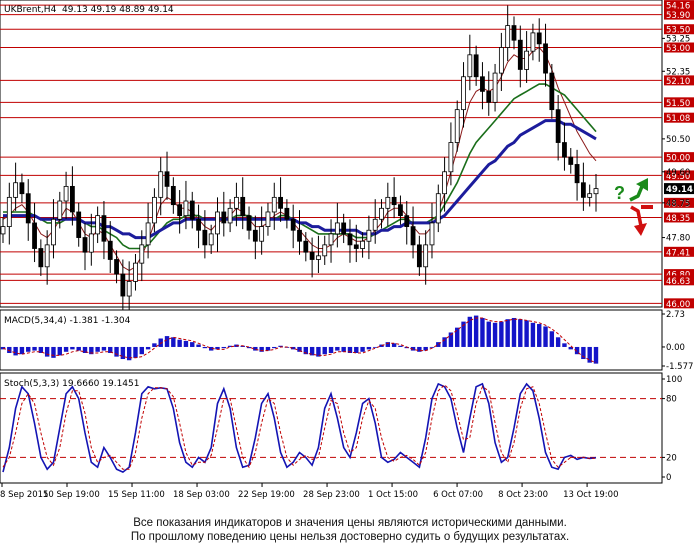 This screenshot has width=700, height=552. Describe the element at coordinates (672, 429) in the screenshot. I see `stochastic-axis: 100 80 20 0` at that location.